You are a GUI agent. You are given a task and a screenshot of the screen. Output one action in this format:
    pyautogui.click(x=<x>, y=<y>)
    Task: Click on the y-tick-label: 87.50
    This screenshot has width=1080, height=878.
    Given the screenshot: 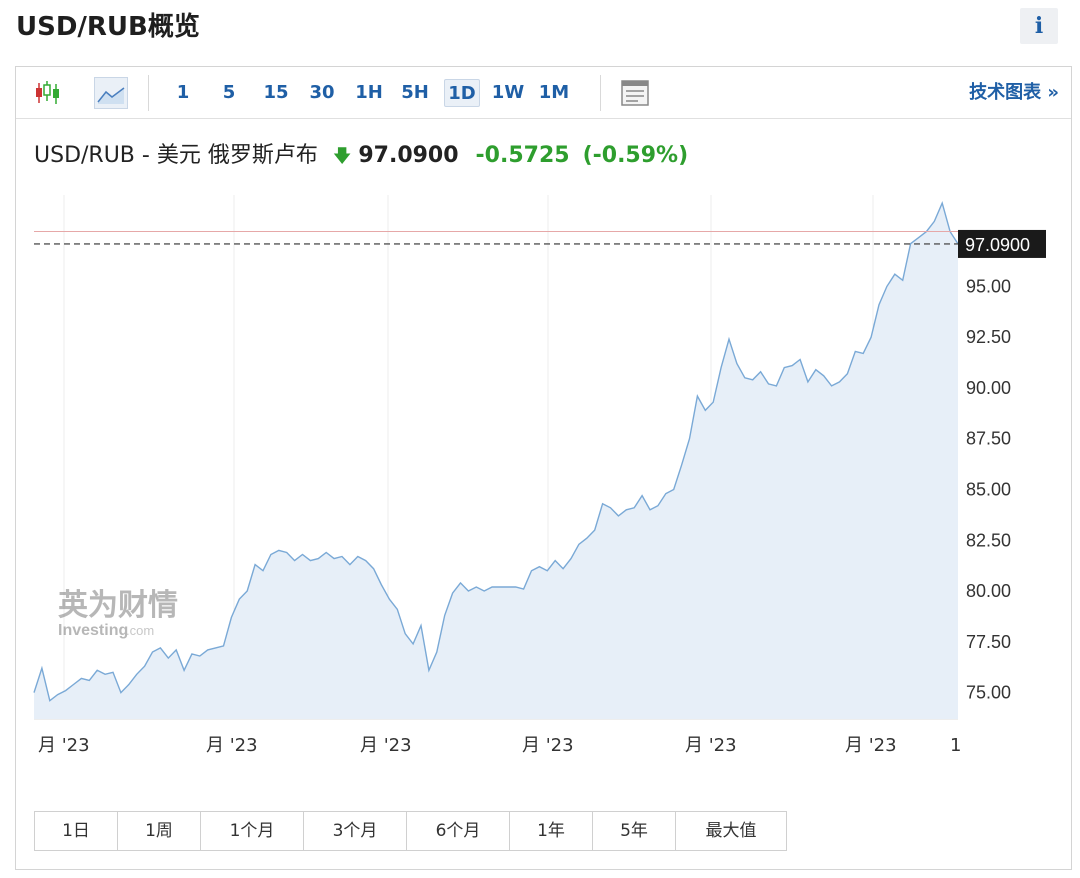 What is the action you would take?
    pyautogui.click(x=988, y=439)
    